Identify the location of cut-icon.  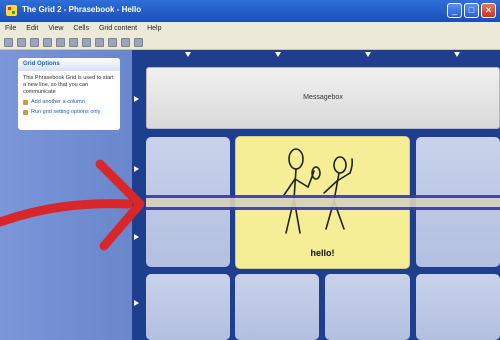
(47, 42).